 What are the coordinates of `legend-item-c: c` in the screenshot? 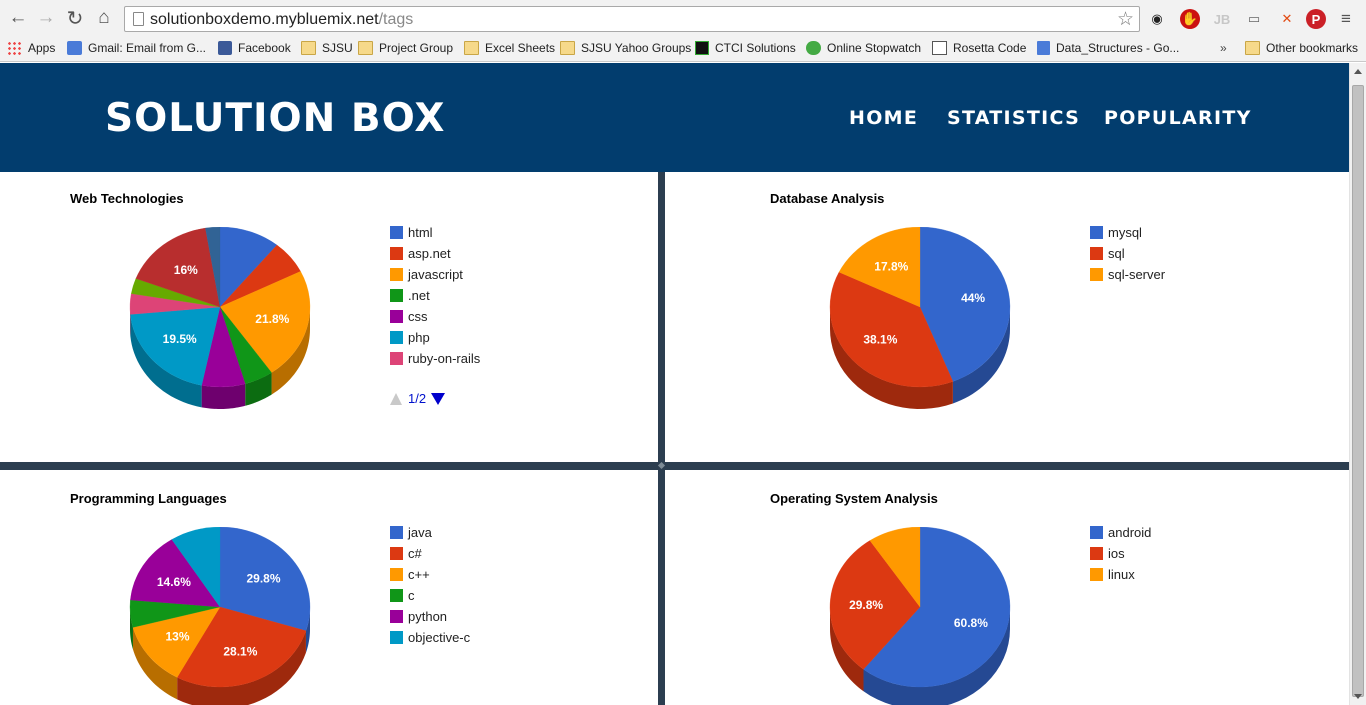 It's located at (430, 595).